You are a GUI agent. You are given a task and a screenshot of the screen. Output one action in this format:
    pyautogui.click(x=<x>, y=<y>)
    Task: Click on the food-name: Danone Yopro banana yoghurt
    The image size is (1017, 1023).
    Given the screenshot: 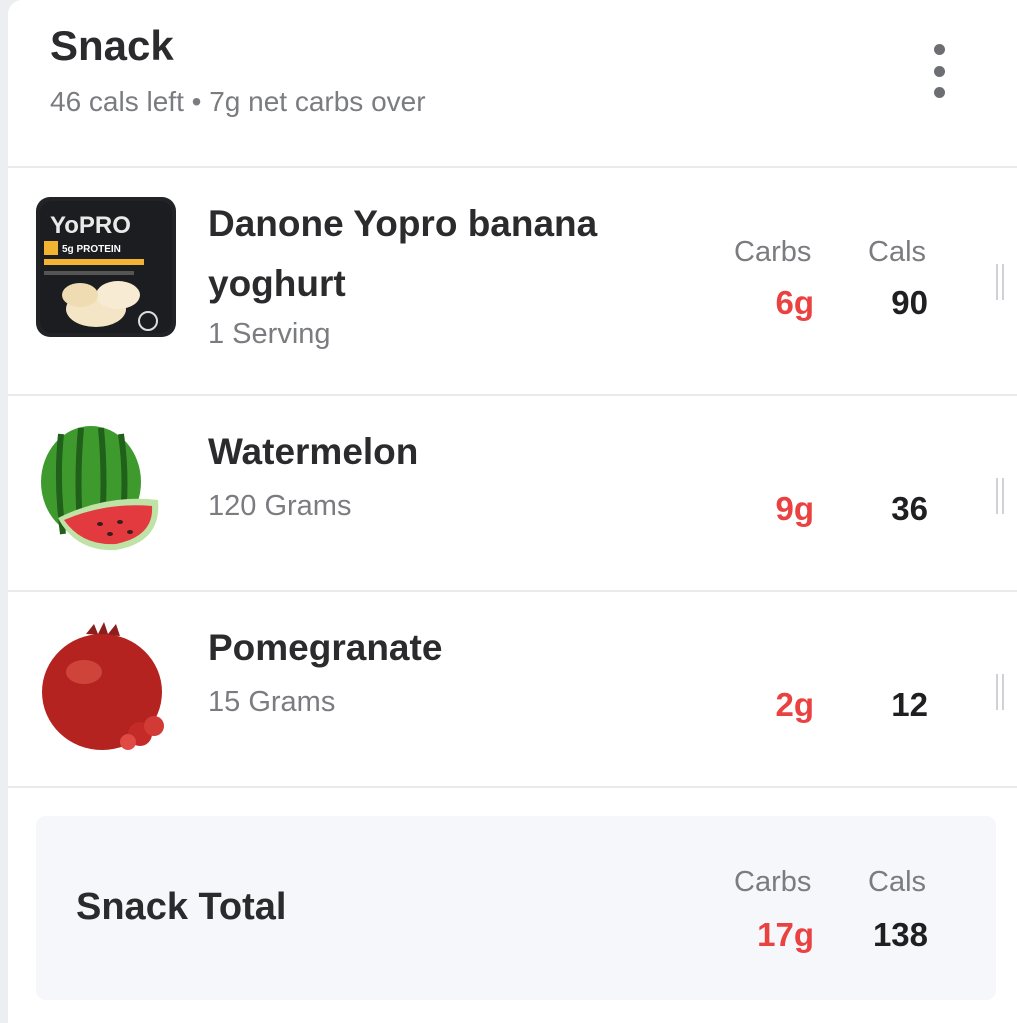 What is the action you would take?
    pyautogui.click(x=403, y=253)
    